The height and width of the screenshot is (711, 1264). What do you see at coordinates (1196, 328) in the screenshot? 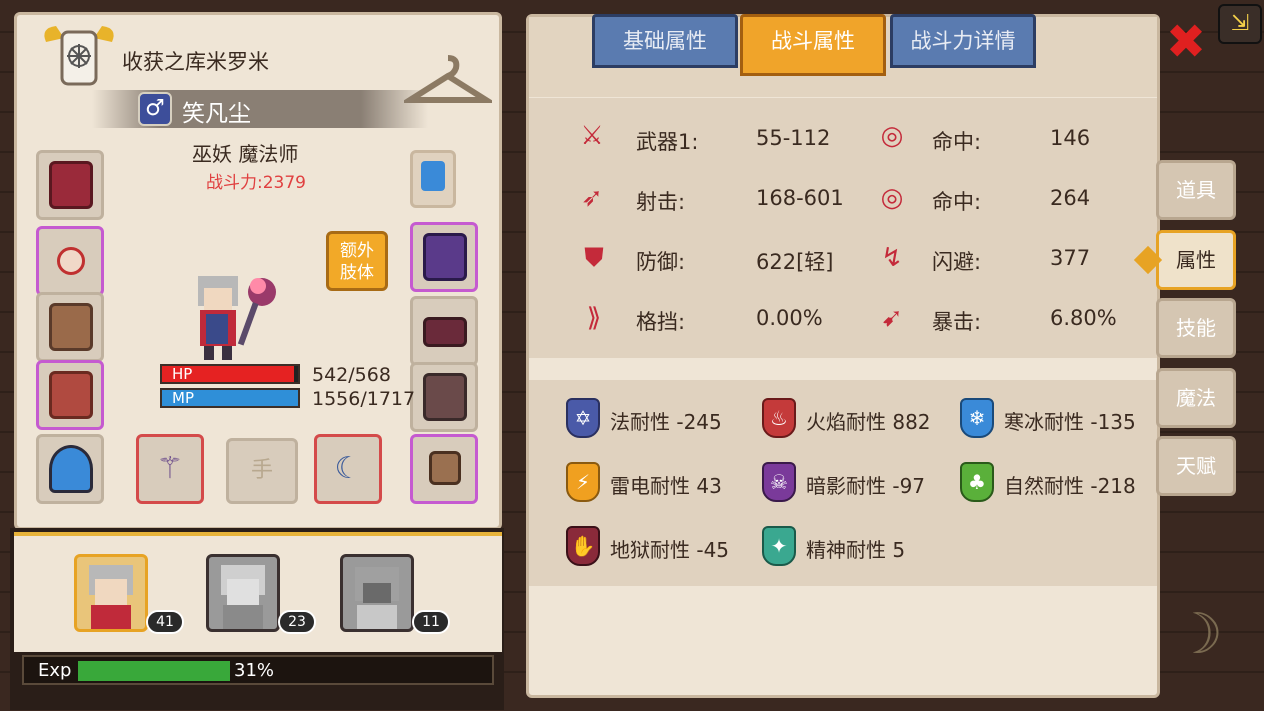
I see `side-tab-skills: 技能` at bounding box center [1196, 328].